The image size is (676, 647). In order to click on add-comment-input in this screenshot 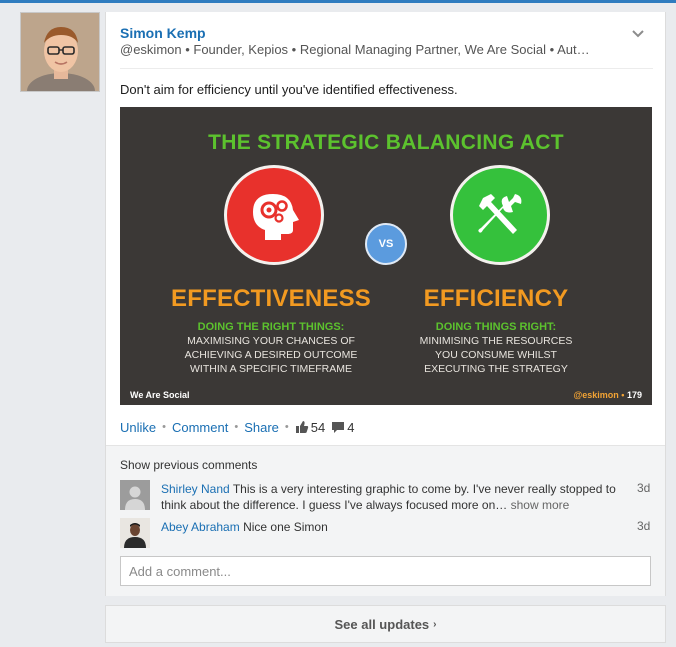, I will do `click(385, 571)`.